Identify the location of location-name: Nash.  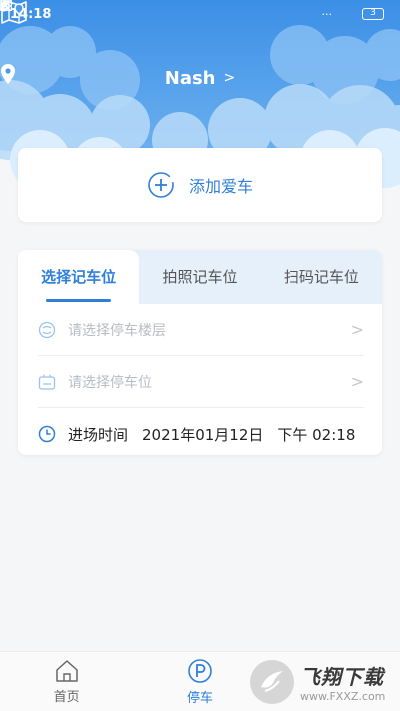
(190, 78).